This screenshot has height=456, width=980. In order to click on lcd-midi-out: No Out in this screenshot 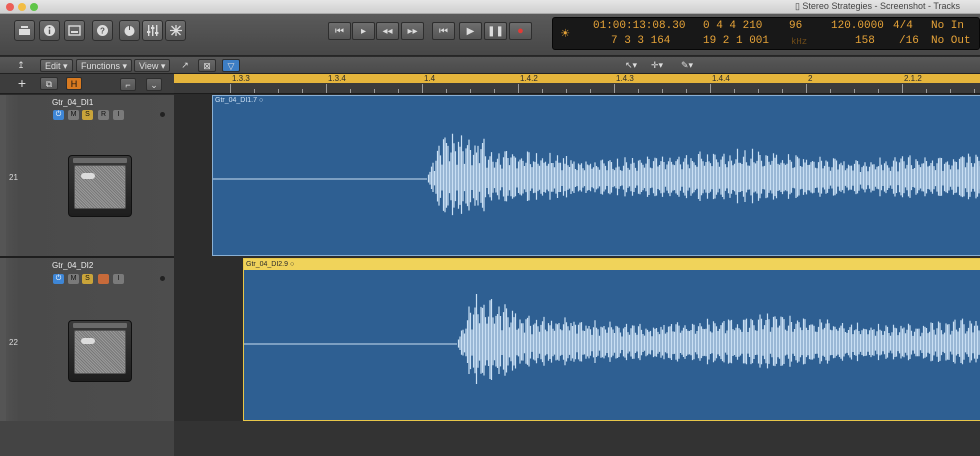, I will do `click(951, 41)`.